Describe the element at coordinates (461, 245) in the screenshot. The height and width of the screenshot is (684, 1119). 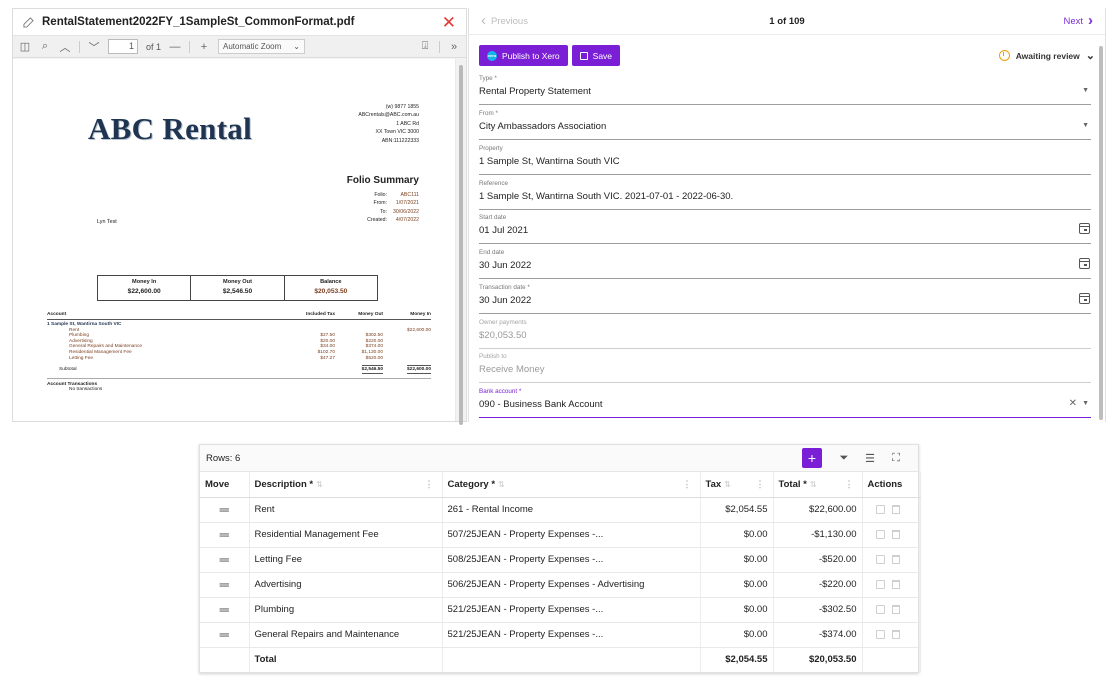
I see `scrollbar-thumb` at that location.